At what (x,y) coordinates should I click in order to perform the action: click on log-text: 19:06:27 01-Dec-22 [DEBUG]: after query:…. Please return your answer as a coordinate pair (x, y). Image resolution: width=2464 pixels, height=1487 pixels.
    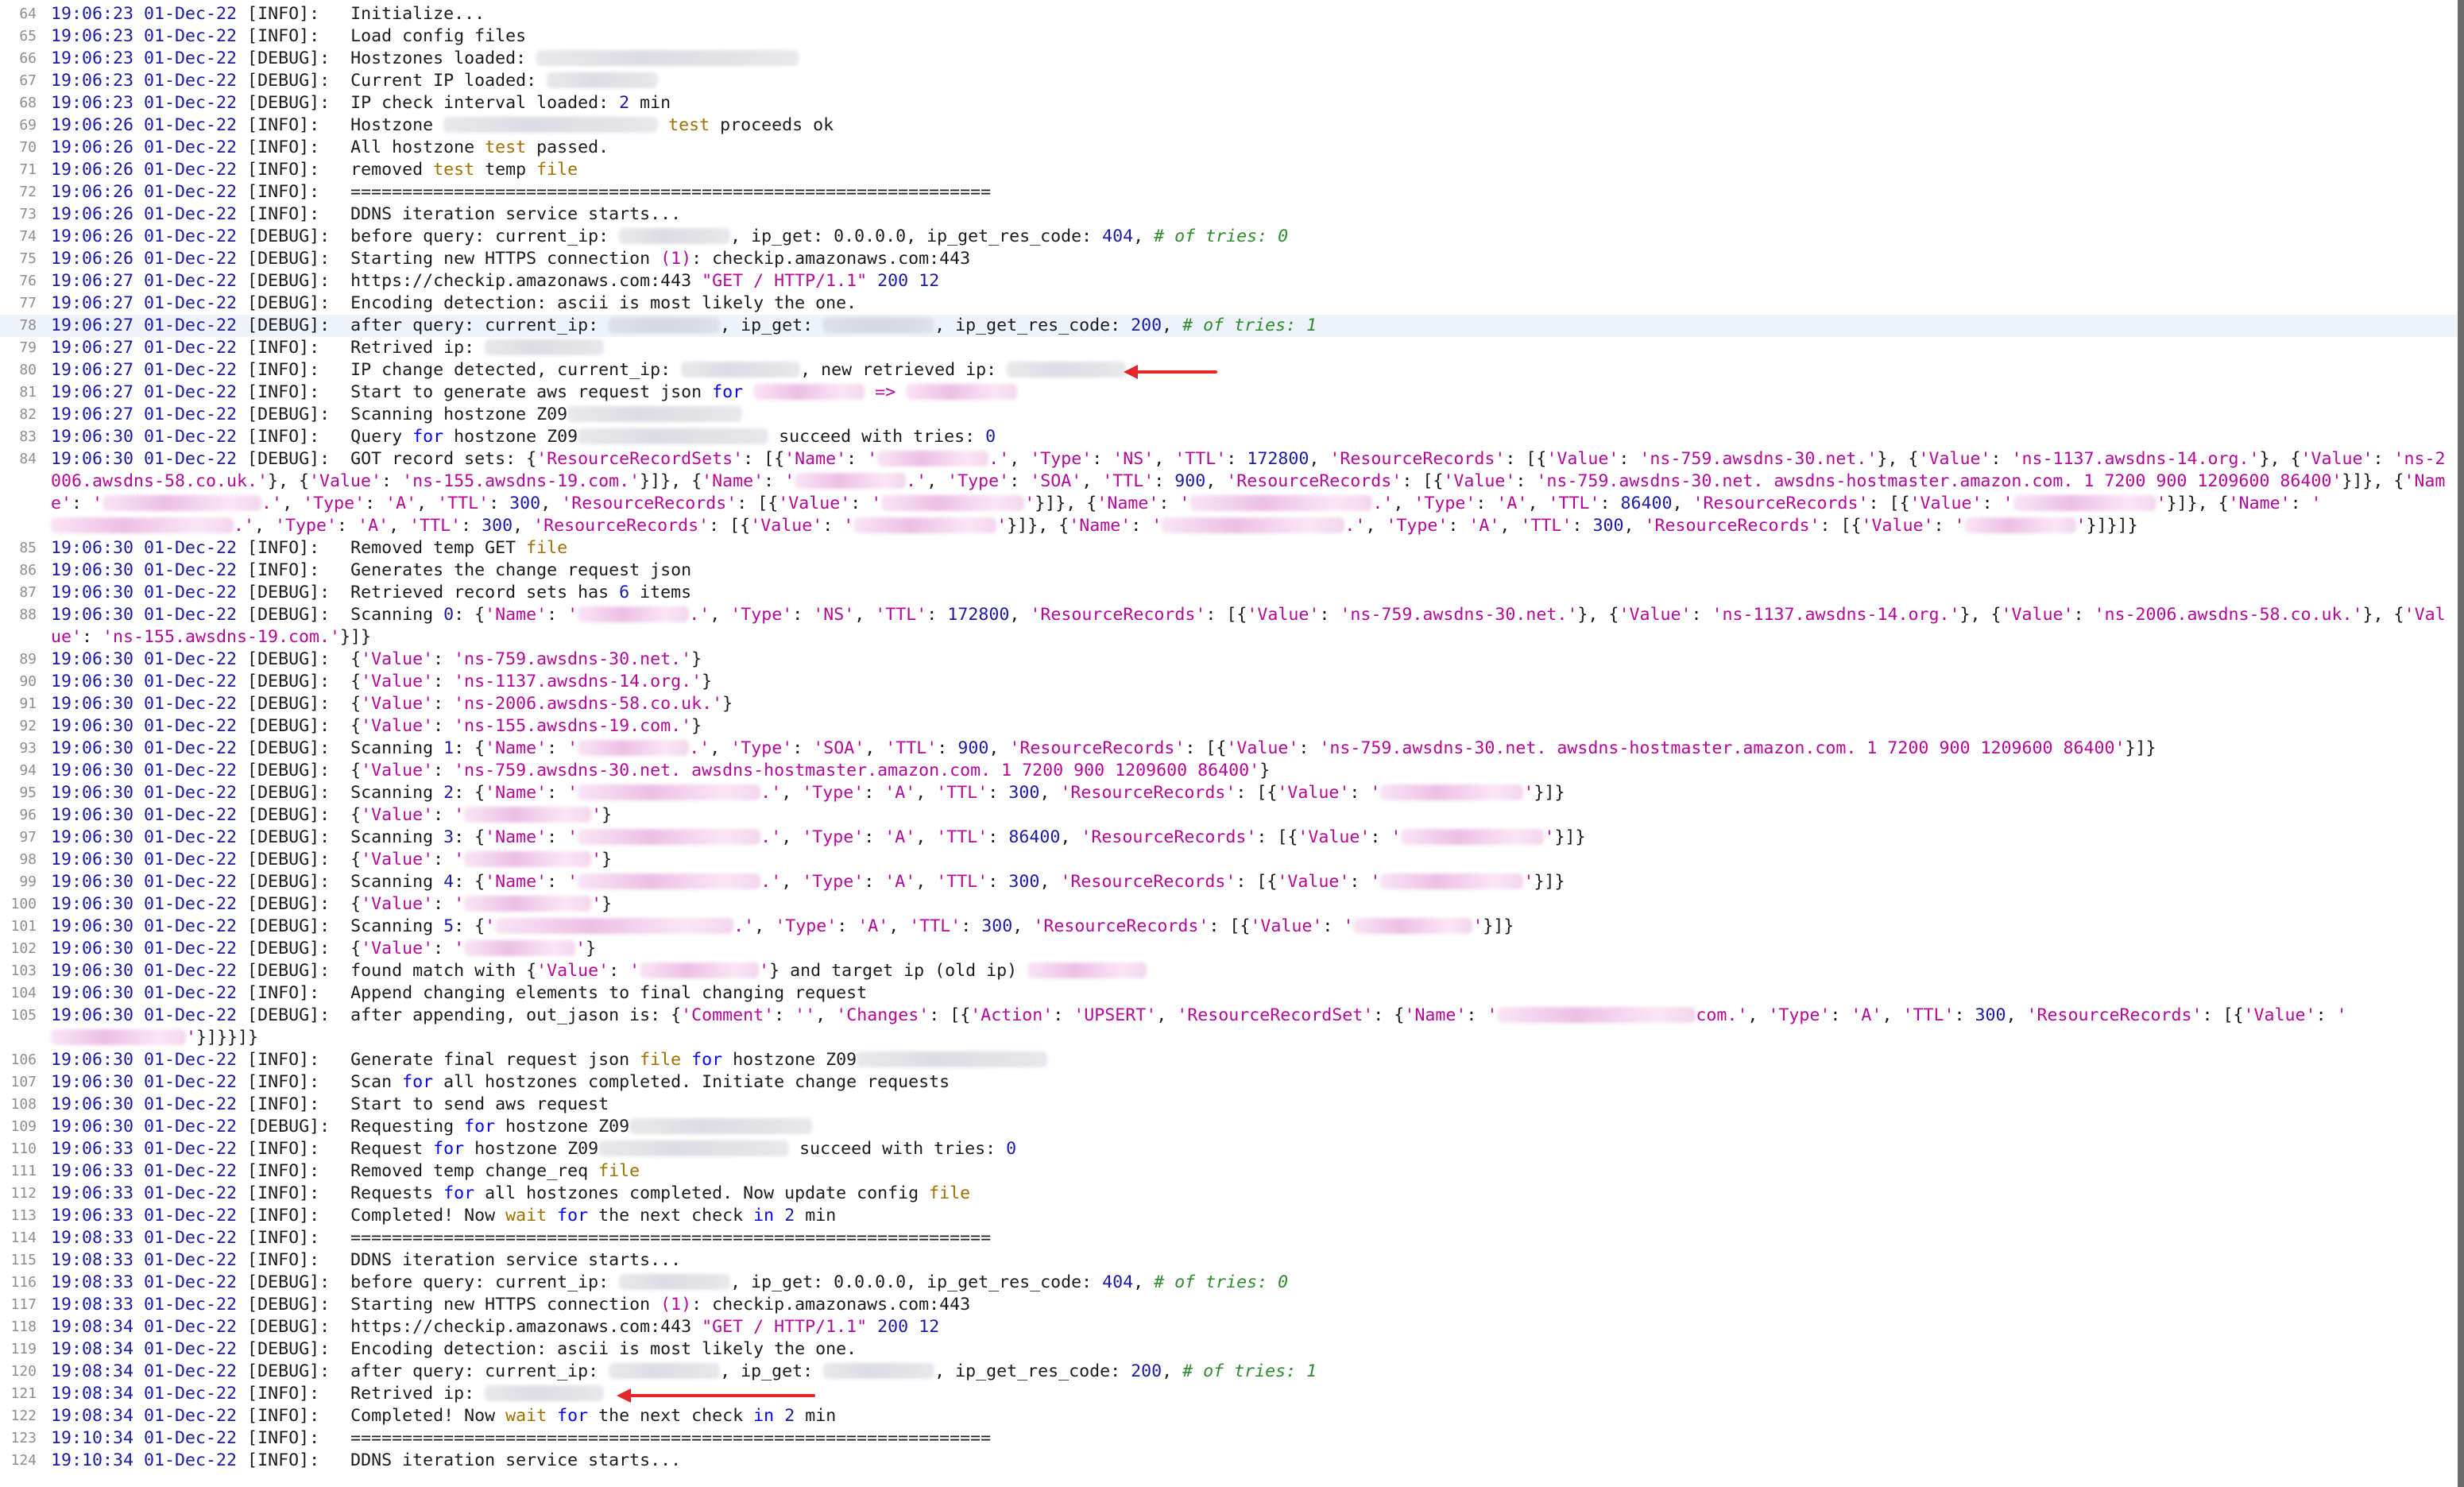
    Looking at the image, I should click on (1248, 326).